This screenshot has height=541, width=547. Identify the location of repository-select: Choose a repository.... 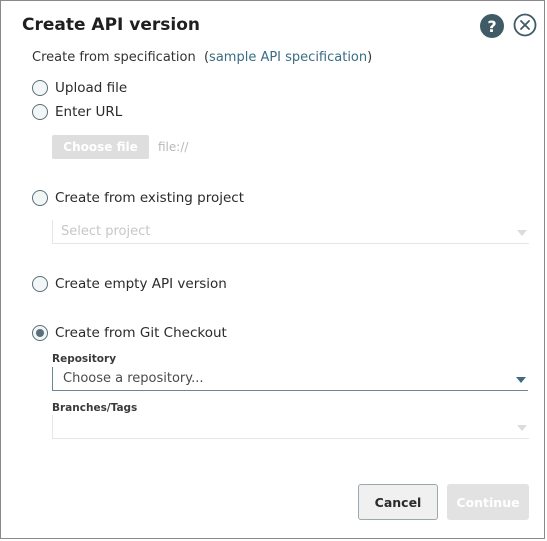
(290, 379).